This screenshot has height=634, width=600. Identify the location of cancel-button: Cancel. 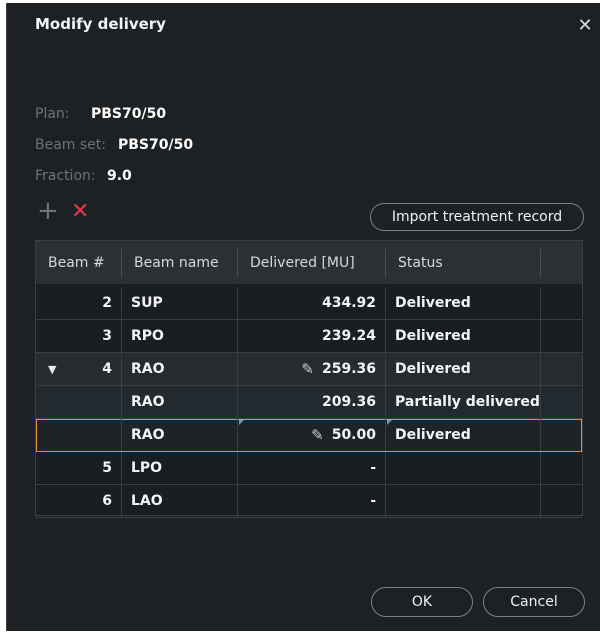
(534, 602).